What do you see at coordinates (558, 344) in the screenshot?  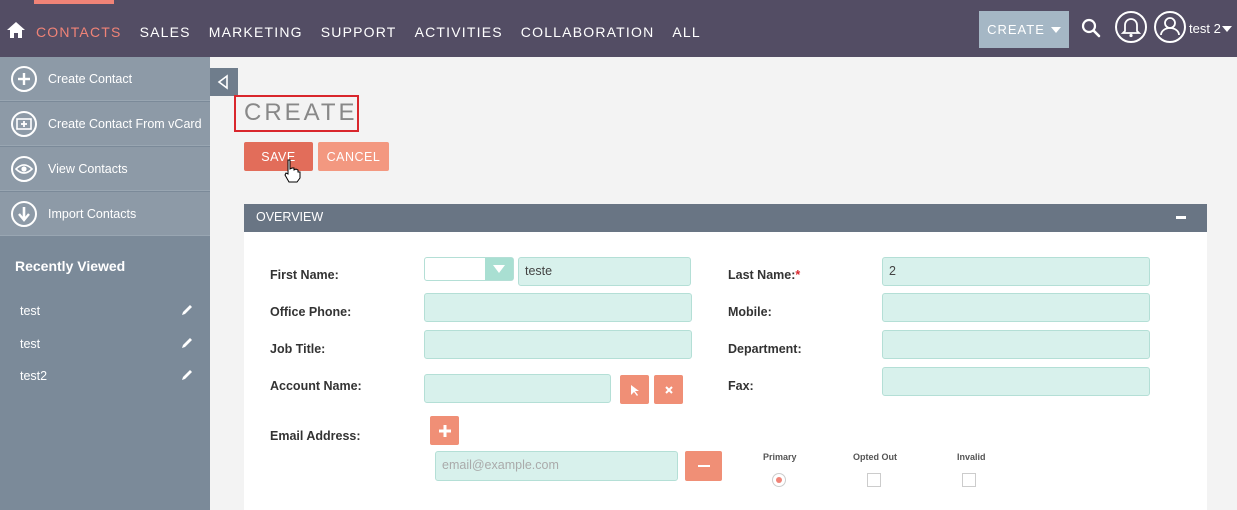 I see `job-title-input` at bounding box center [558, 344].